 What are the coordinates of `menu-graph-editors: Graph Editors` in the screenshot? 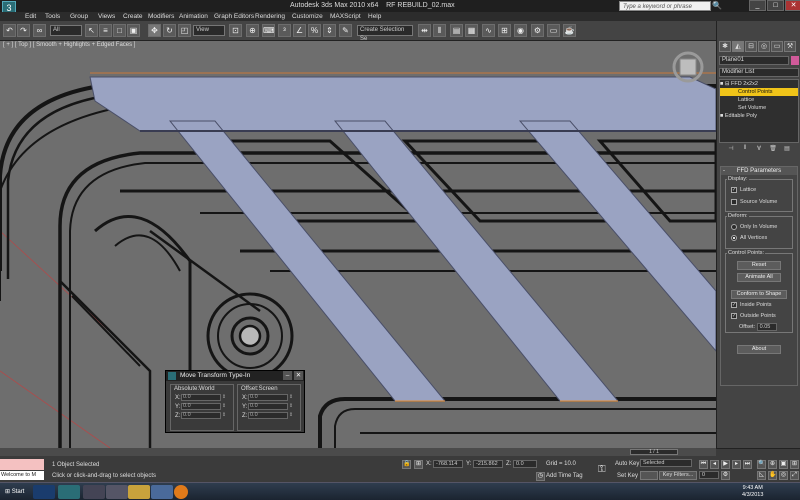 It's located at (234, 16).